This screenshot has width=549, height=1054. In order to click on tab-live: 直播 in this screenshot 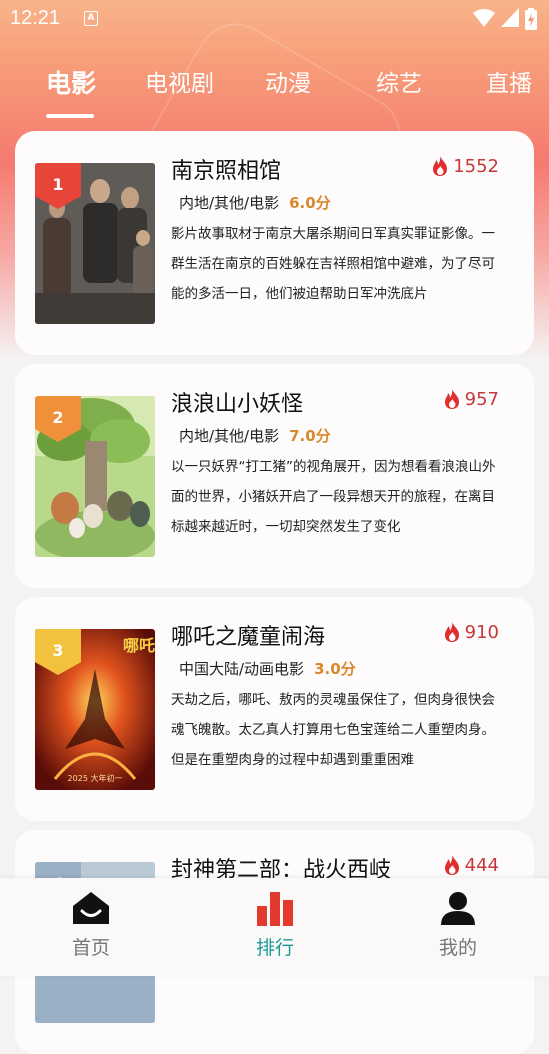, I will do `click(509, 81)`.